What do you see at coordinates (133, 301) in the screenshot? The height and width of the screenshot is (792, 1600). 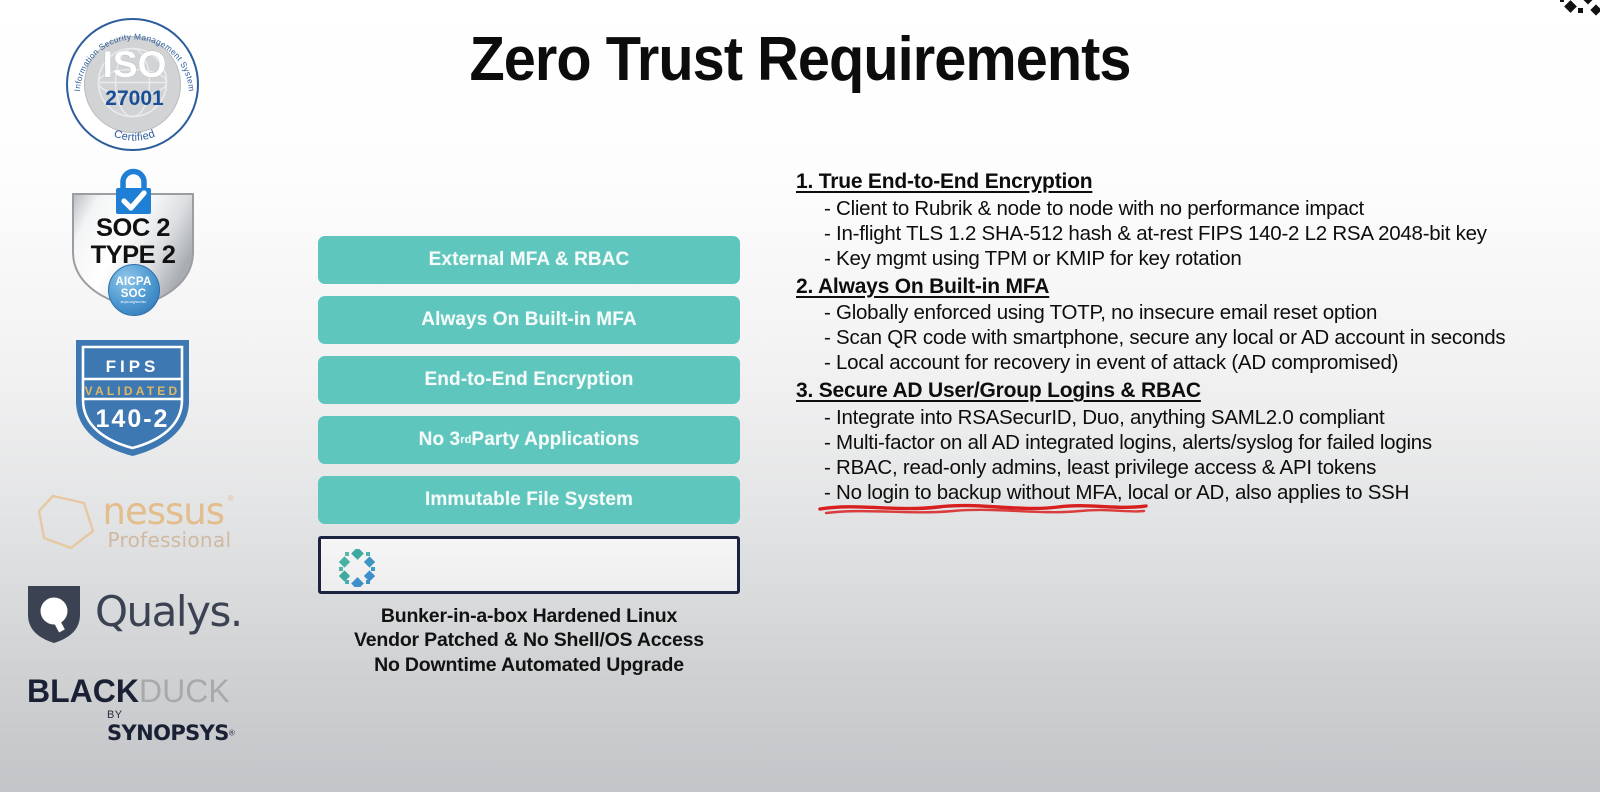 I see `aicpa-url: aicpa.org/soc4so` at bounding box center [133, 301].